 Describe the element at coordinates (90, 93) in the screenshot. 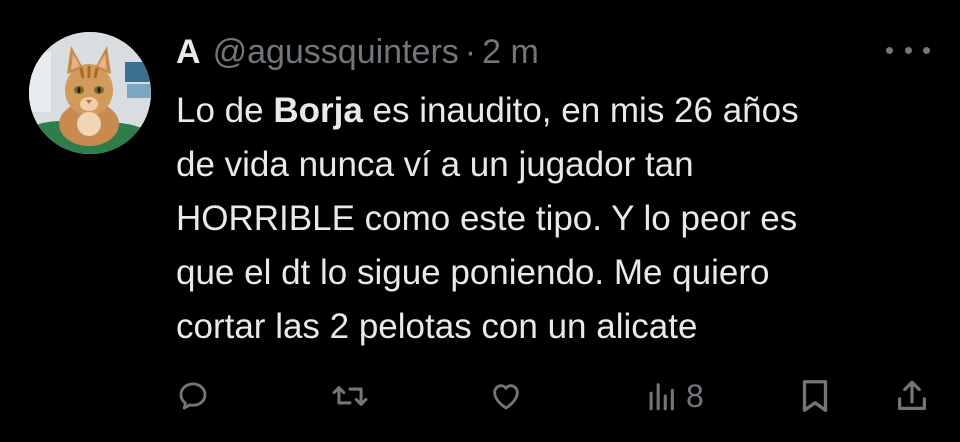

I see `avatar` at that location.